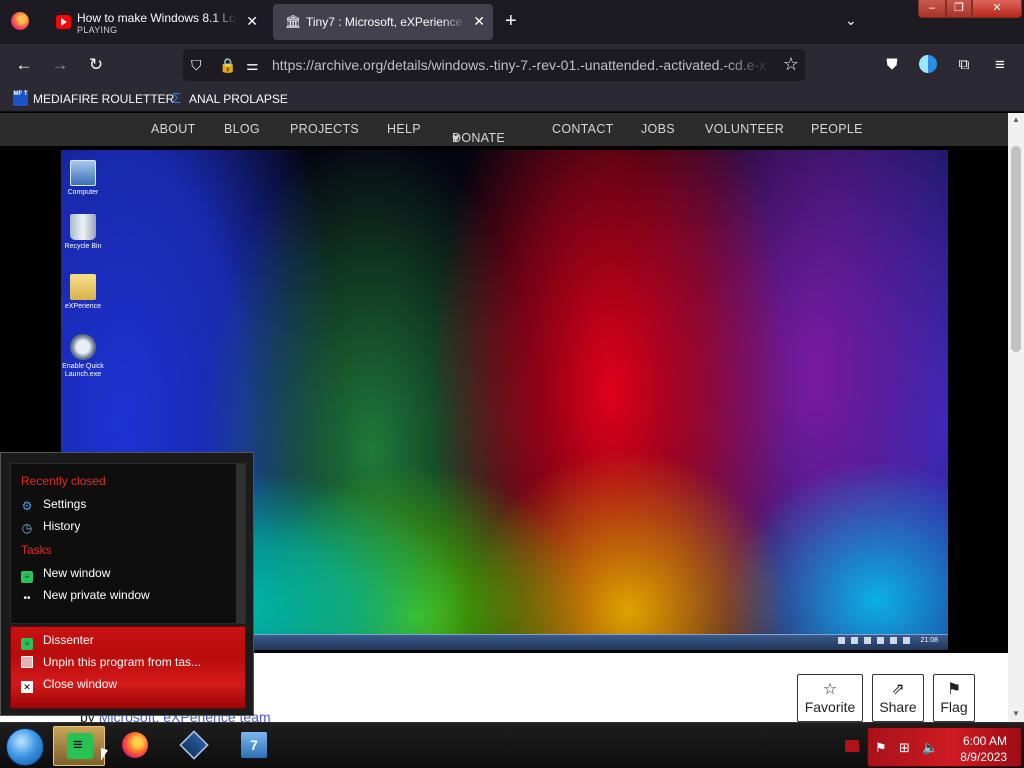 The width and height of the screenshot is (1024, 768). What do you see at coordinates (1016, 119) in the screenshot?
I see `scroll-up-icon: ▲` at bounding box center [1016, 119].